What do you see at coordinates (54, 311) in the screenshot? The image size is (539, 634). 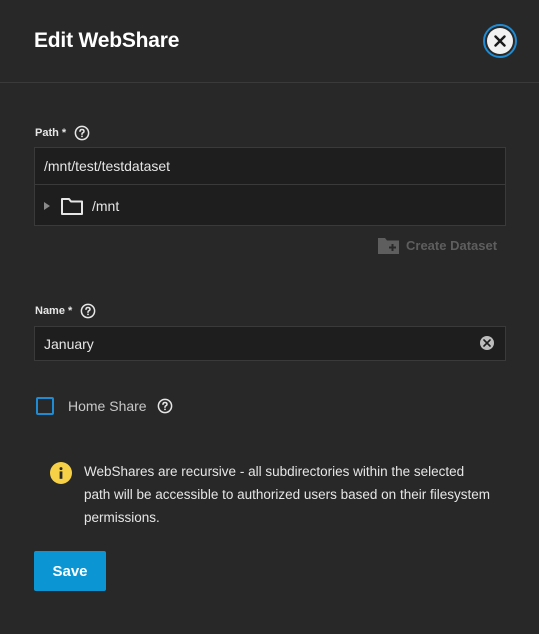 I see `name-label: Name *` at bounding box center [54, 311].